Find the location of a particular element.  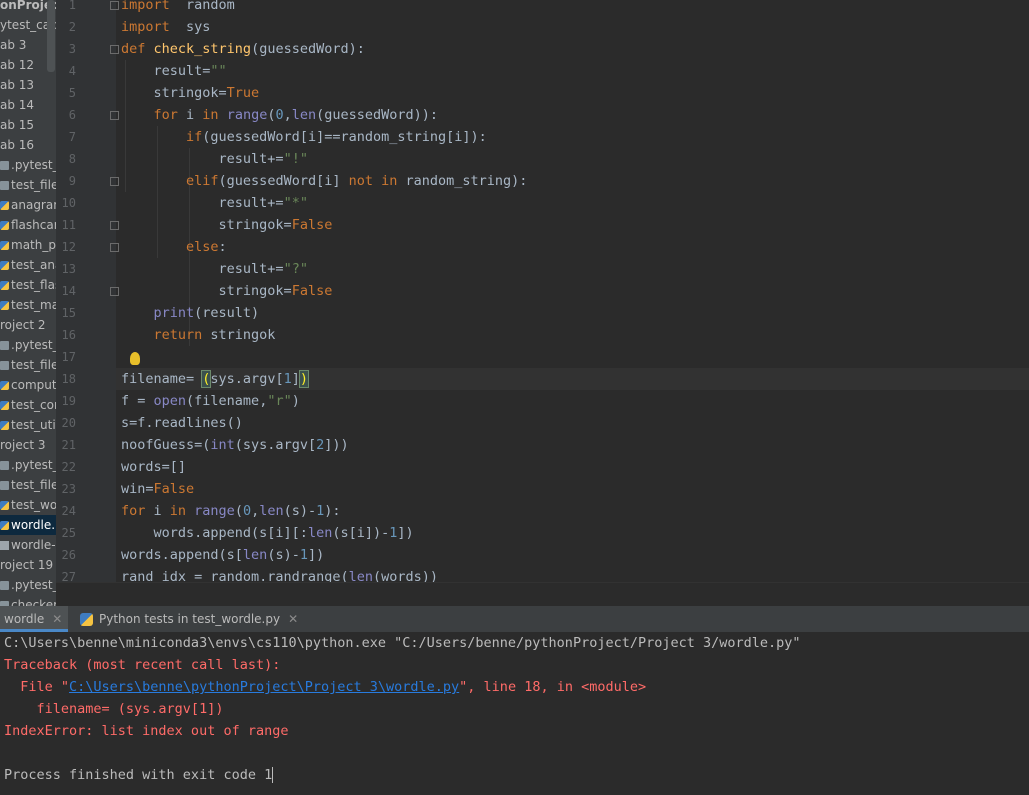

code-line: for i in range(0,len(guessedWord)): is located at coordinates (280, 115).